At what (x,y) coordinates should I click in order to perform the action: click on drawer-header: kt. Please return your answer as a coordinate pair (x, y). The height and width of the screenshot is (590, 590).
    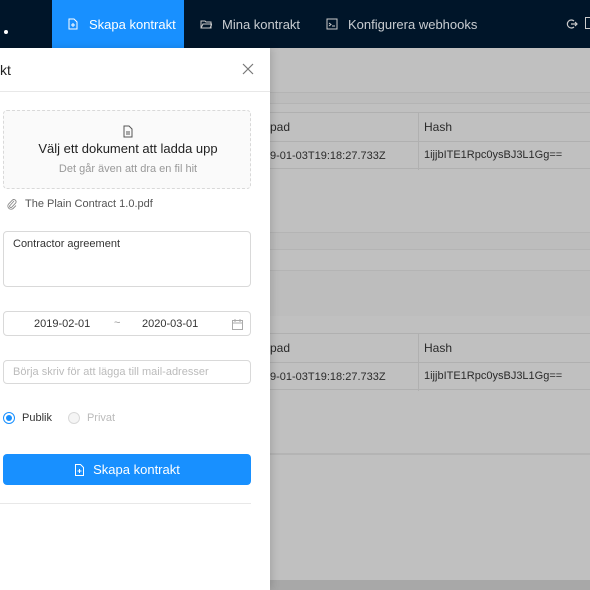
    Looking at the image, I should click on (135, 70).